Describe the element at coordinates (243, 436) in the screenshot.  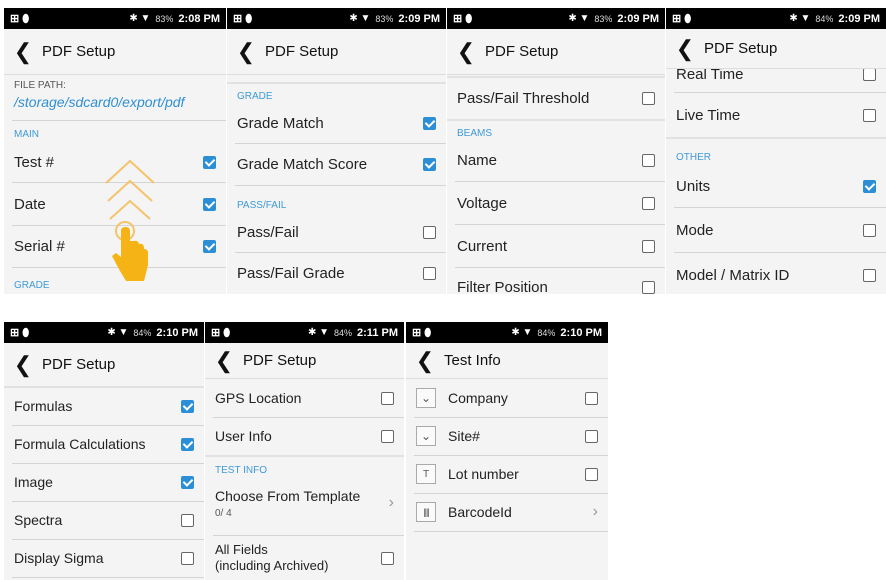
I see `item-label: User Info` at that location.